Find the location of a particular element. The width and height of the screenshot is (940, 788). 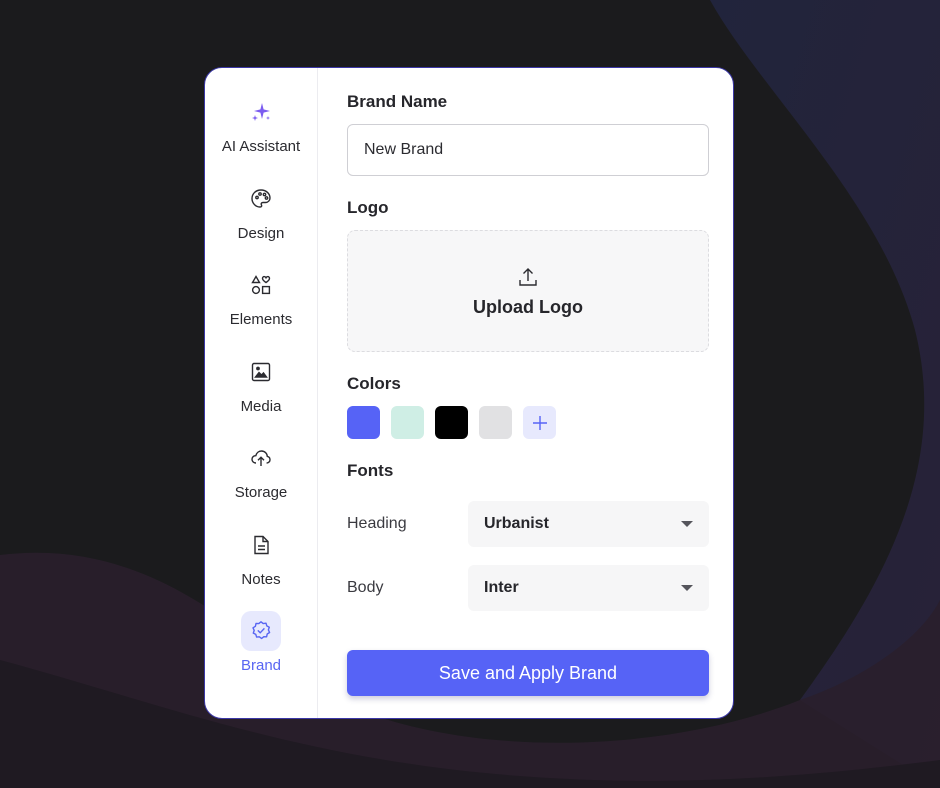

add-color-button is located at coordinates (539, 422).